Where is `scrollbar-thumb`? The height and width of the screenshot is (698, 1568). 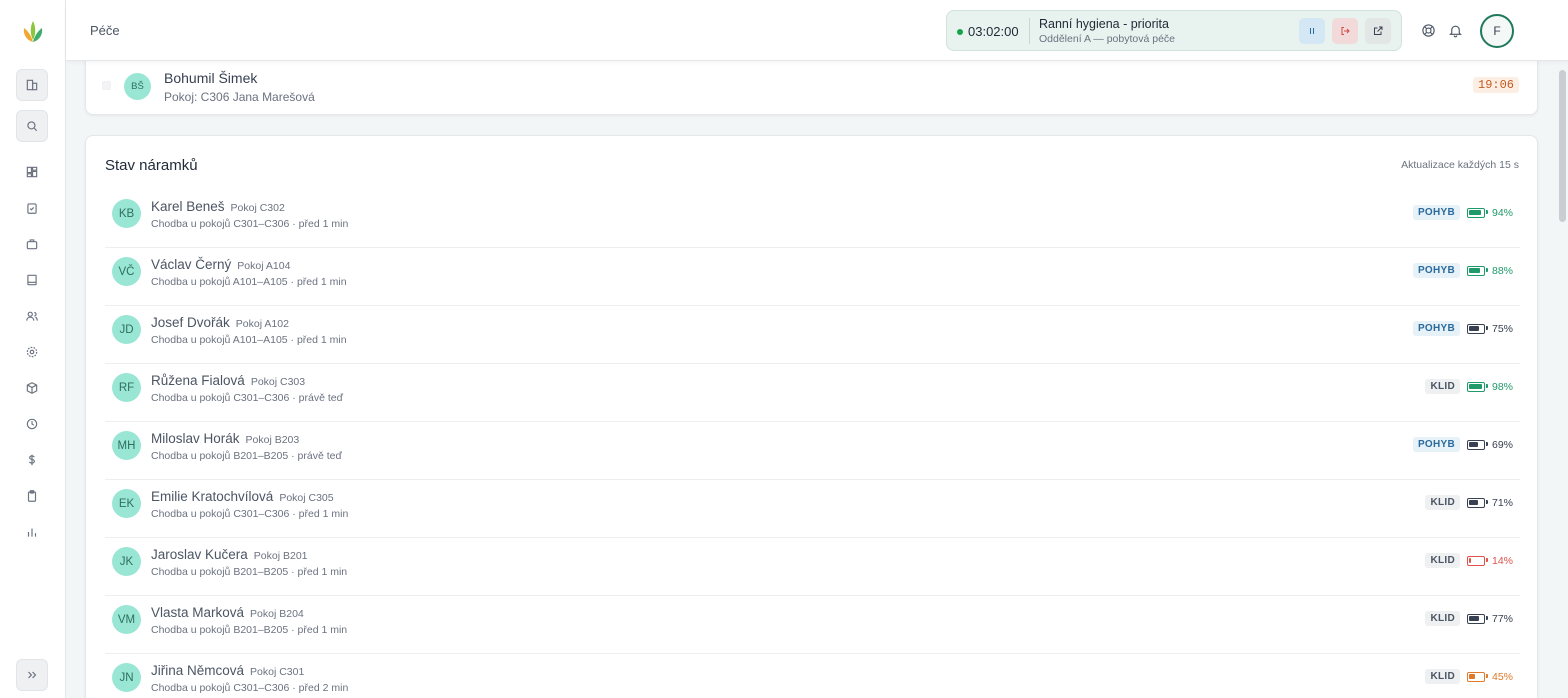 scrollbar-thumb is located at coordinates (1562, 146).